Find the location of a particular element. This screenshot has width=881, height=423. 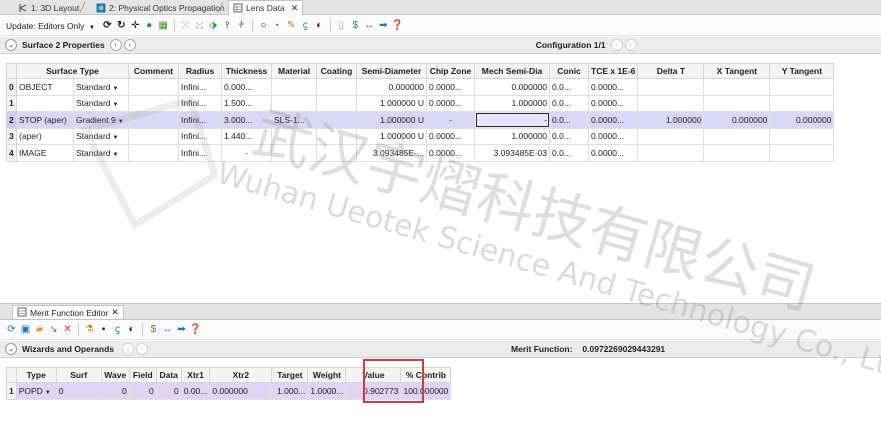

chip-zone-cell: - is located at coordinates (450, 120).